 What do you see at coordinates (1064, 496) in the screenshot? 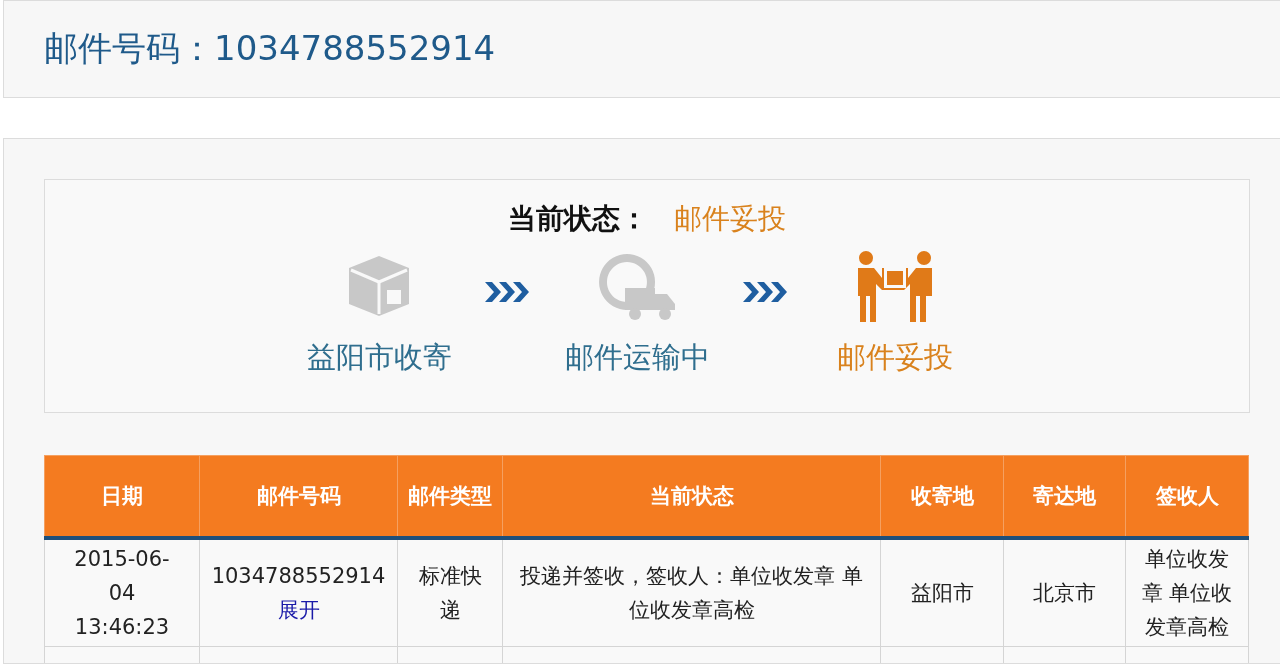
I see `column-header: 寄达地` at bounding box center [1064, 496].